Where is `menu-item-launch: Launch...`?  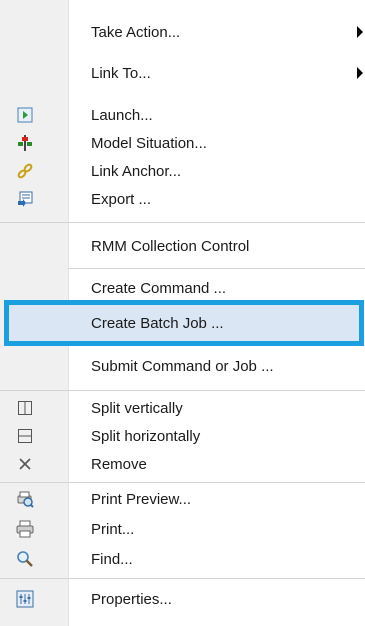 menu-item-launch: Launch... is located at coordinates (182, 115).